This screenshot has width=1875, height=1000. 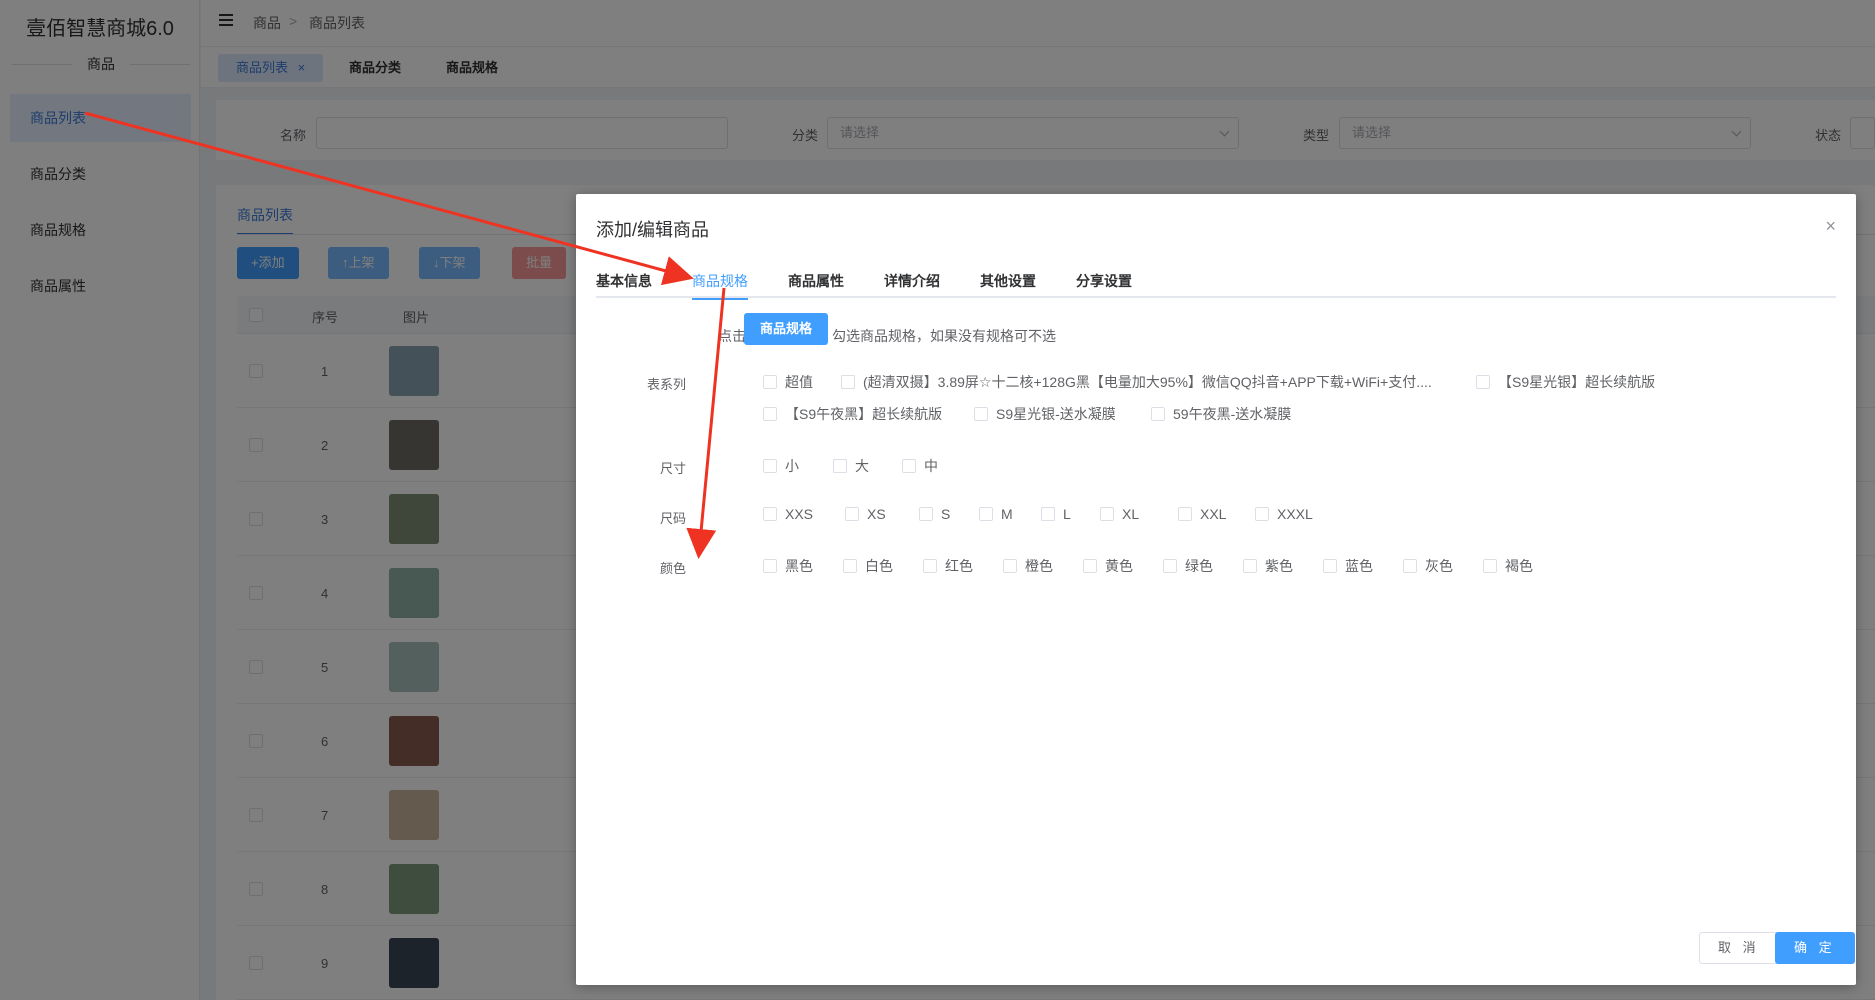 What do you see at coordinates (799, 382) in the screenshot?
I see `spec-option-label: 超值` at bounding box center [799, 382].